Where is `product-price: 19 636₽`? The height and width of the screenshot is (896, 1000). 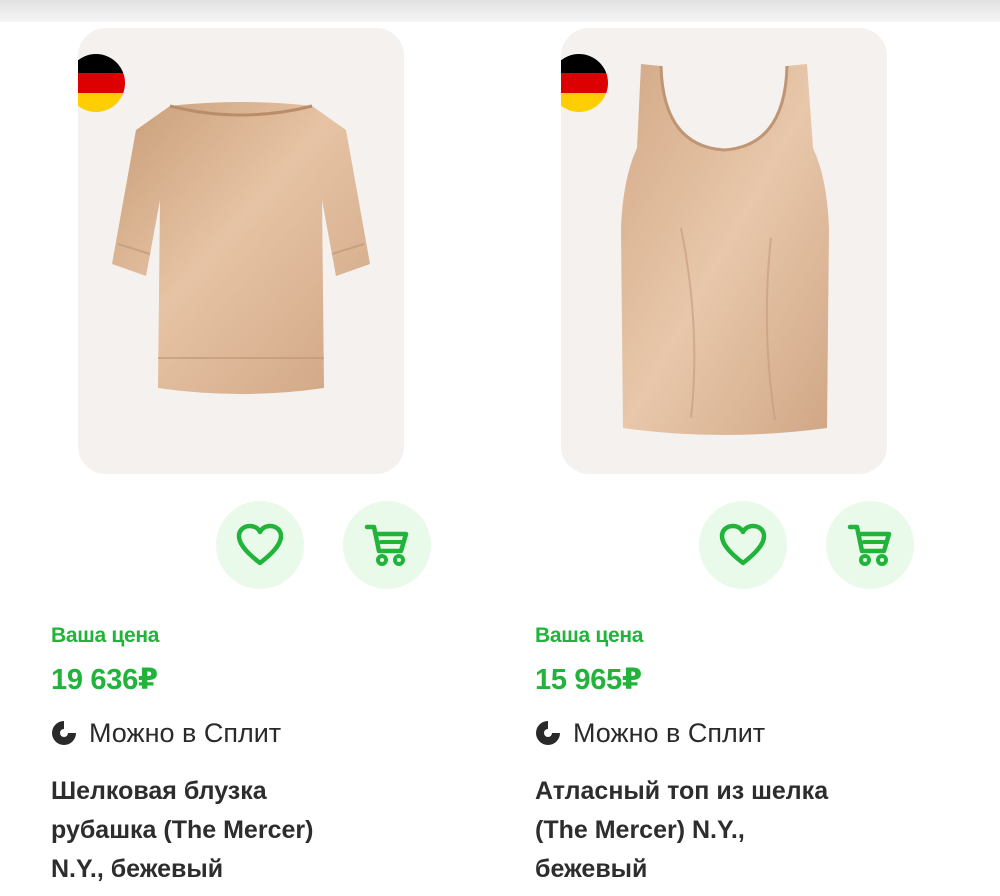
product-price: 19 636₽ is located at coordinates (104, 680).